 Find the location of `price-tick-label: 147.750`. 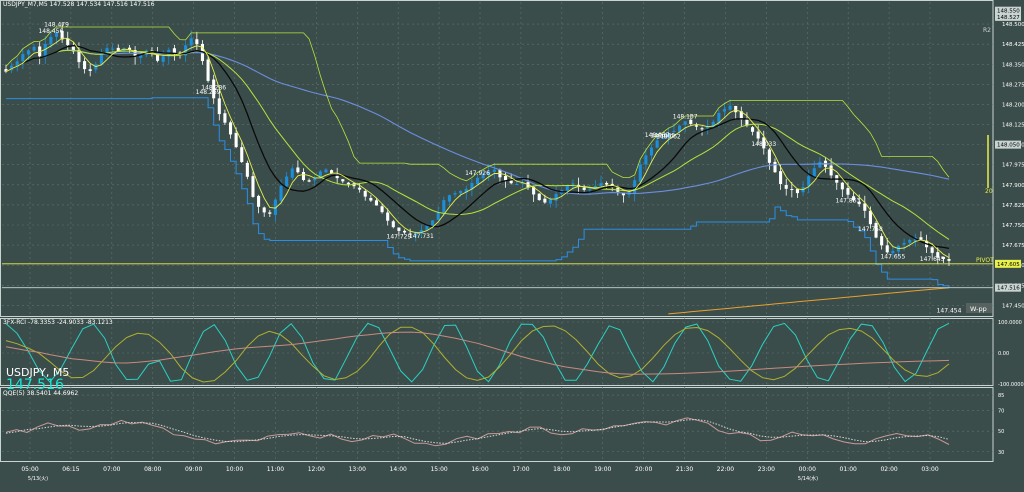

price-tick-label: 147.750 is located at coordinates (1013, 226).